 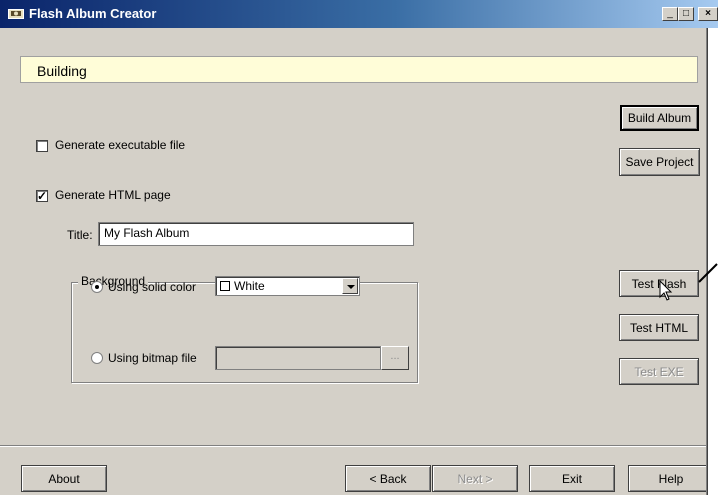 What do you see at coordinates (113, 195) in the screenshot?
I see `generate-html-label: Generate HTML page` at bounding box center [113, 195].